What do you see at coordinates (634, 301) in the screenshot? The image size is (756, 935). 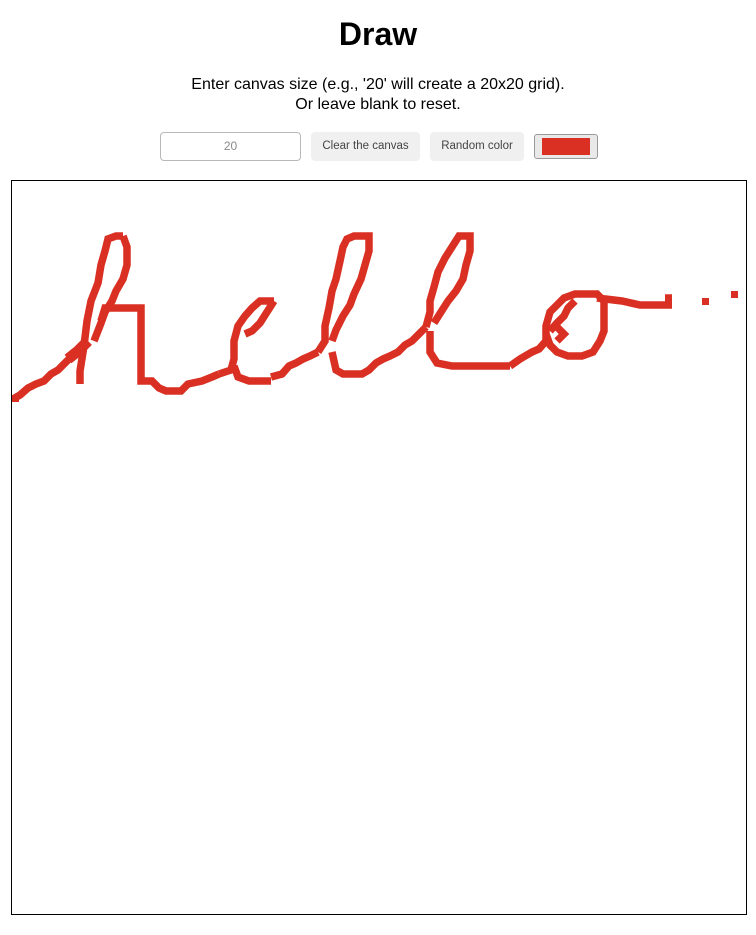 I see `stroke-trail` at bounding box center [634, 301].